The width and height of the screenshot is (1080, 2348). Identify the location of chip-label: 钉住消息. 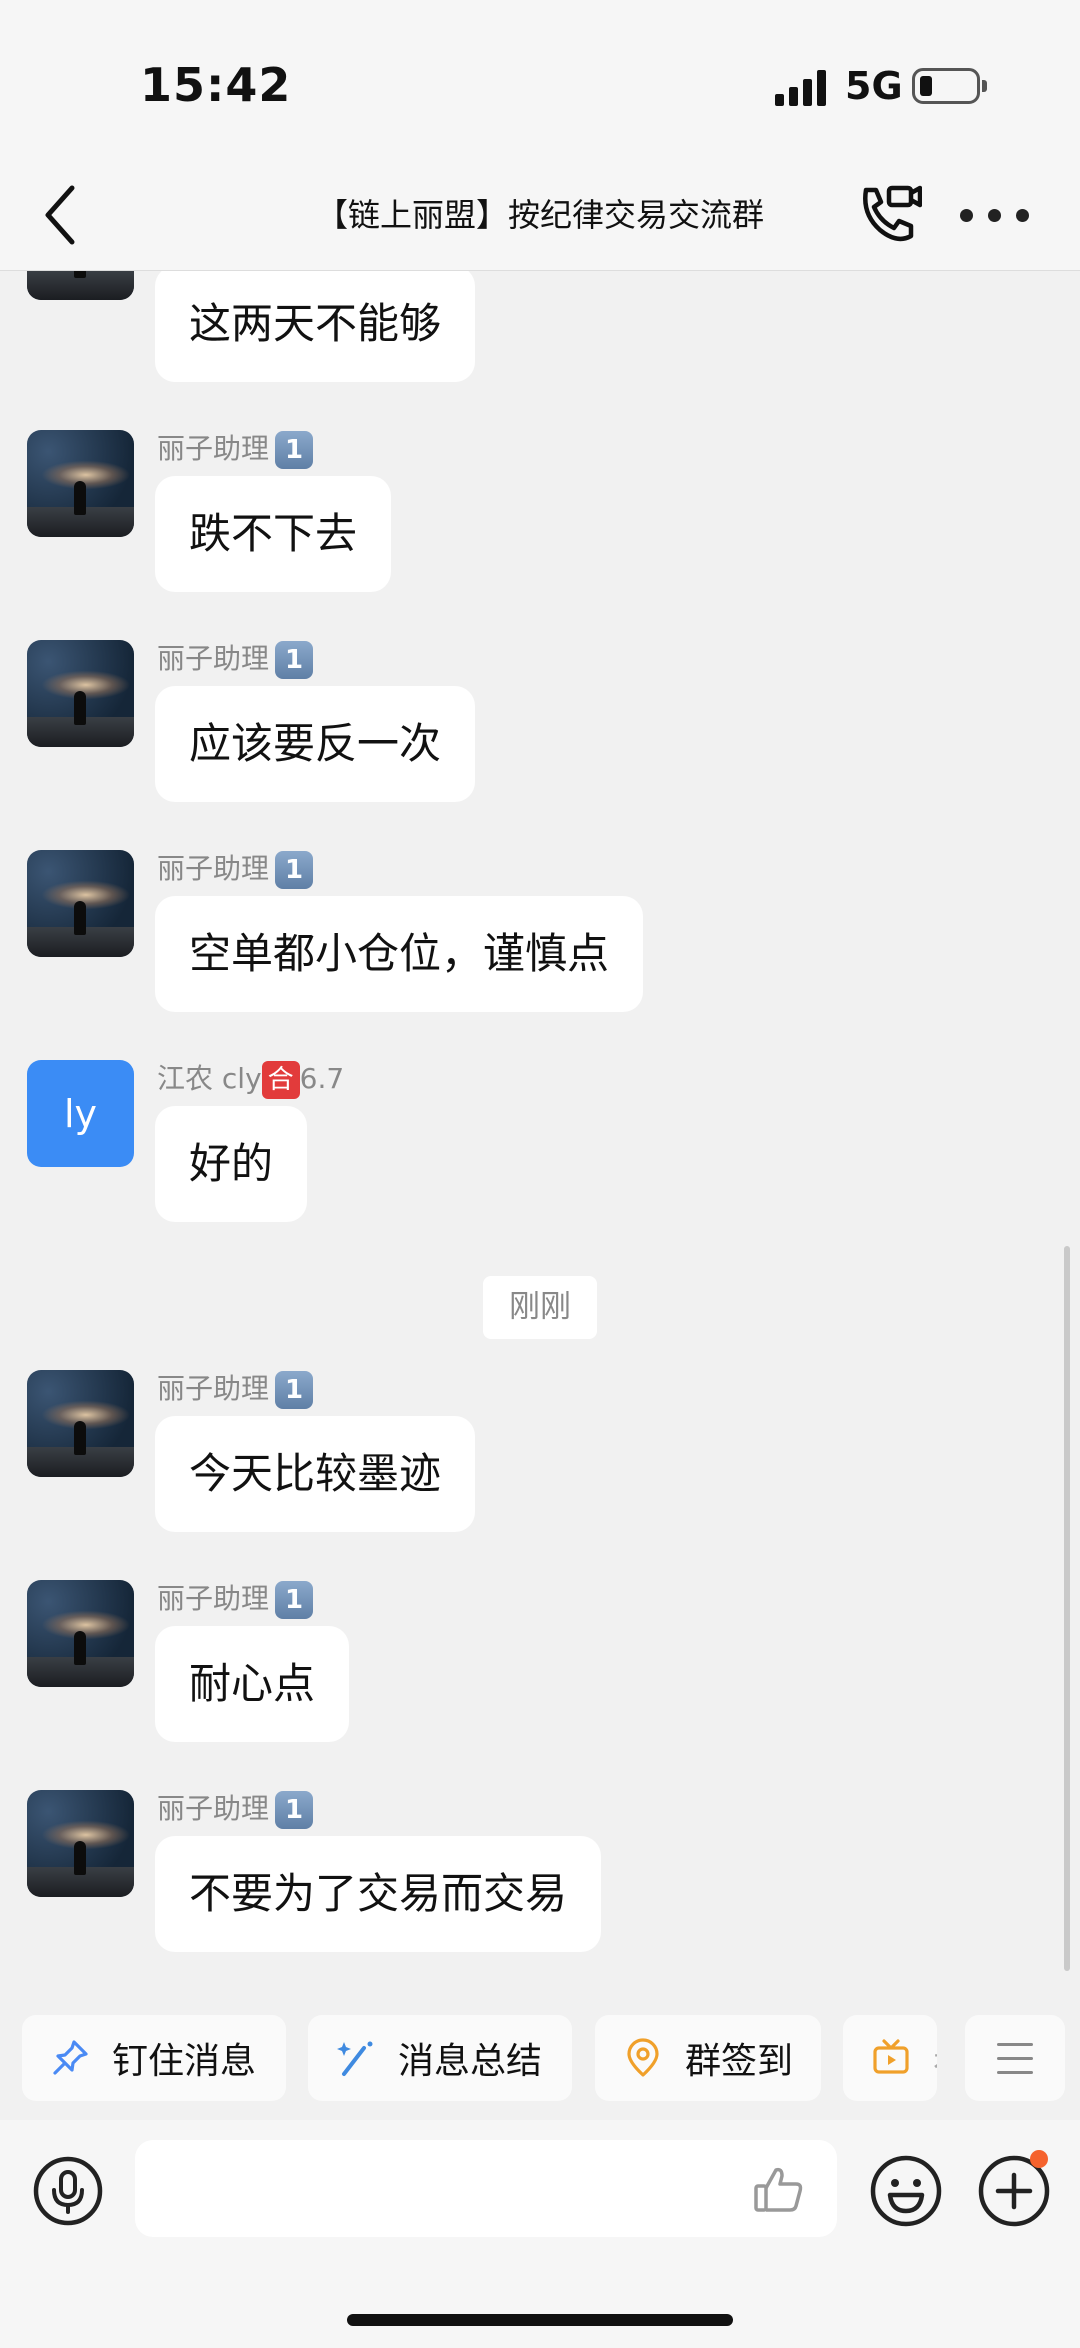
(184, 2061).